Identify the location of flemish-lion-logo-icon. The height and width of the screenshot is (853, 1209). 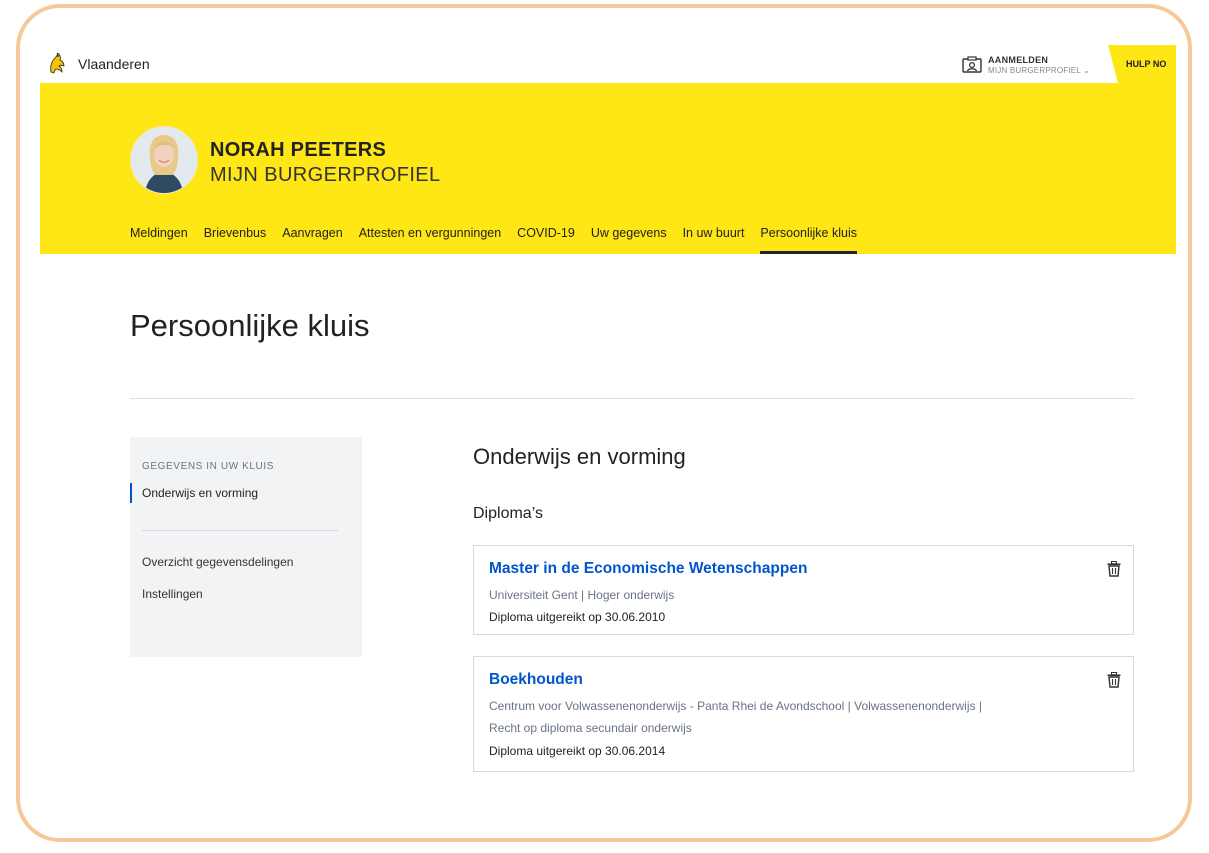
(57, 63).